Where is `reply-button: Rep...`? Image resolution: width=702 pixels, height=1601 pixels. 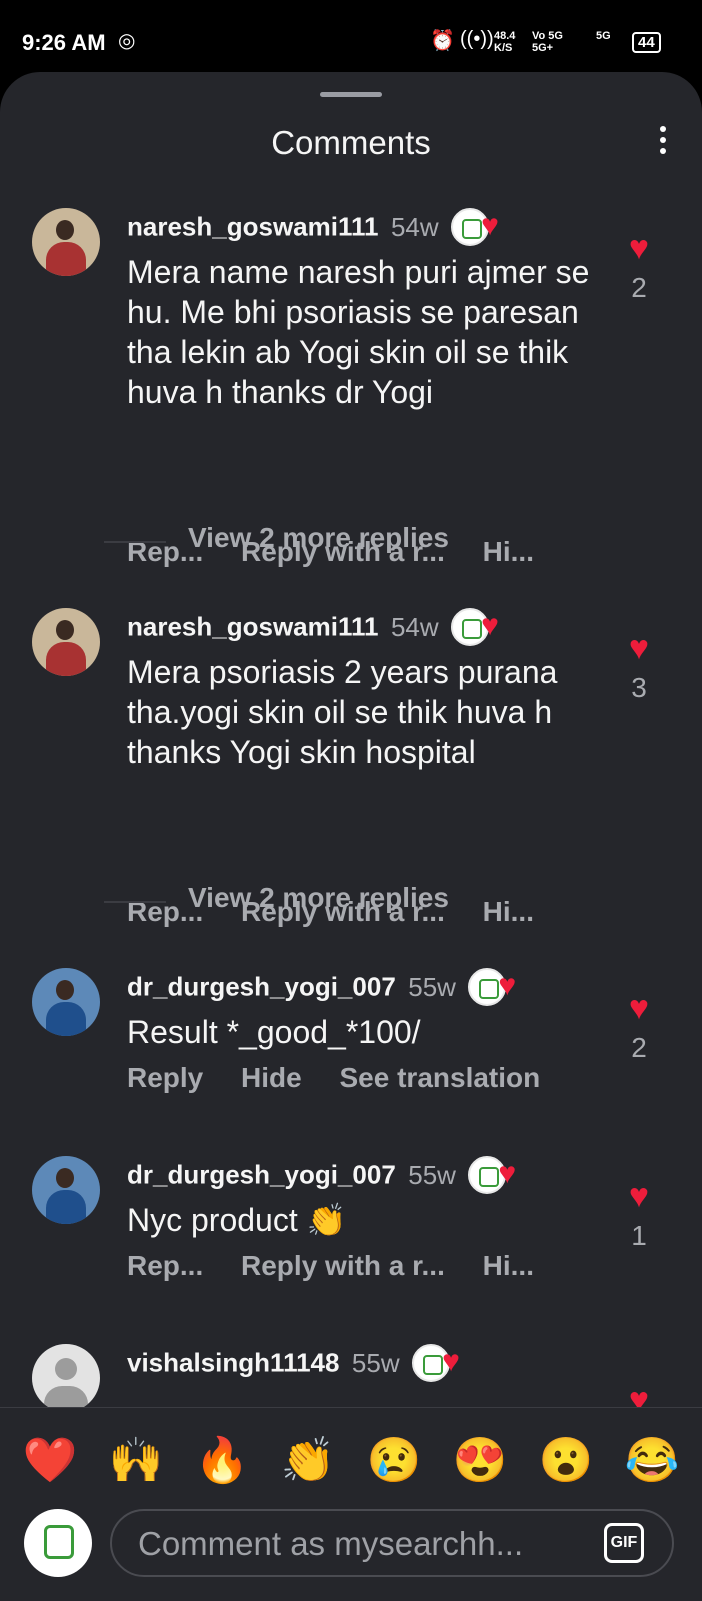
reply-button: Rep... is located at coordinates (165, 1265).